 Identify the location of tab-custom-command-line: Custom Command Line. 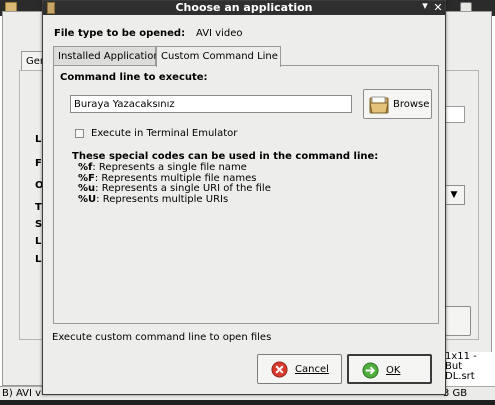
(218, 56).